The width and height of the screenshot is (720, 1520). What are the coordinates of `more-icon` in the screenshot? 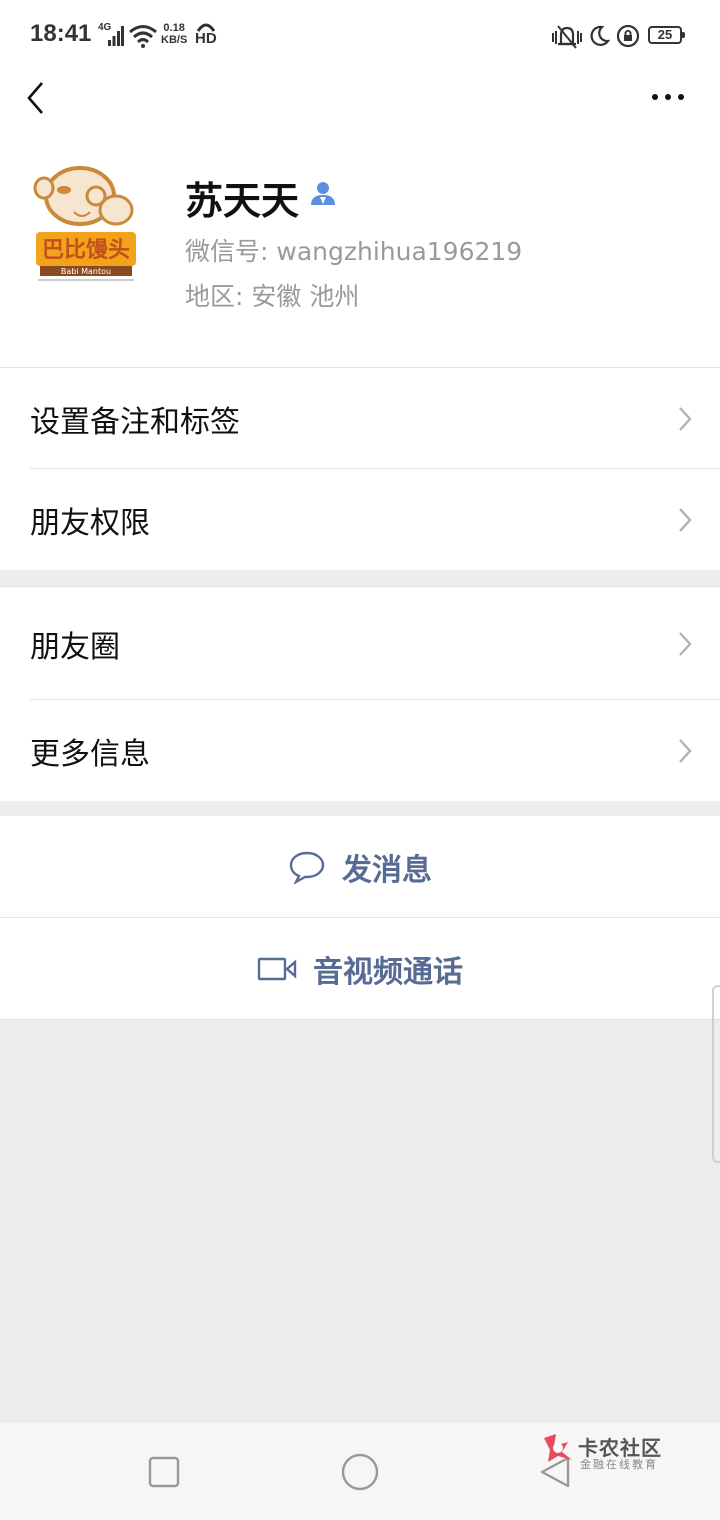 It's located at (668, 97).